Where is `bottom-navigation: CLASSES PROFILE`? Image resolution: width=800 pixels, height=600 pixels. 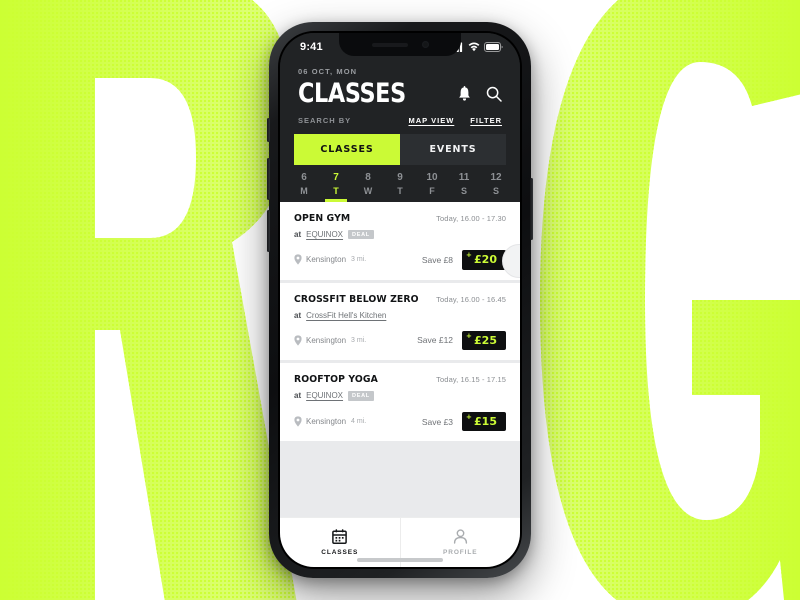
bottom-navigation: CLASSES PROFILE is located at coordinates (400, 542).